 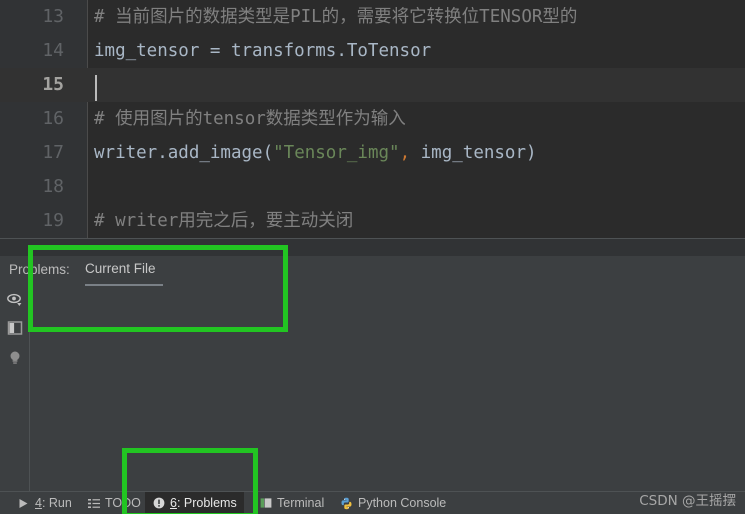 What do you see at coordinates (53, 220) in the screenshot?
I see `line-number: 19` at bounding box center [53, 220].